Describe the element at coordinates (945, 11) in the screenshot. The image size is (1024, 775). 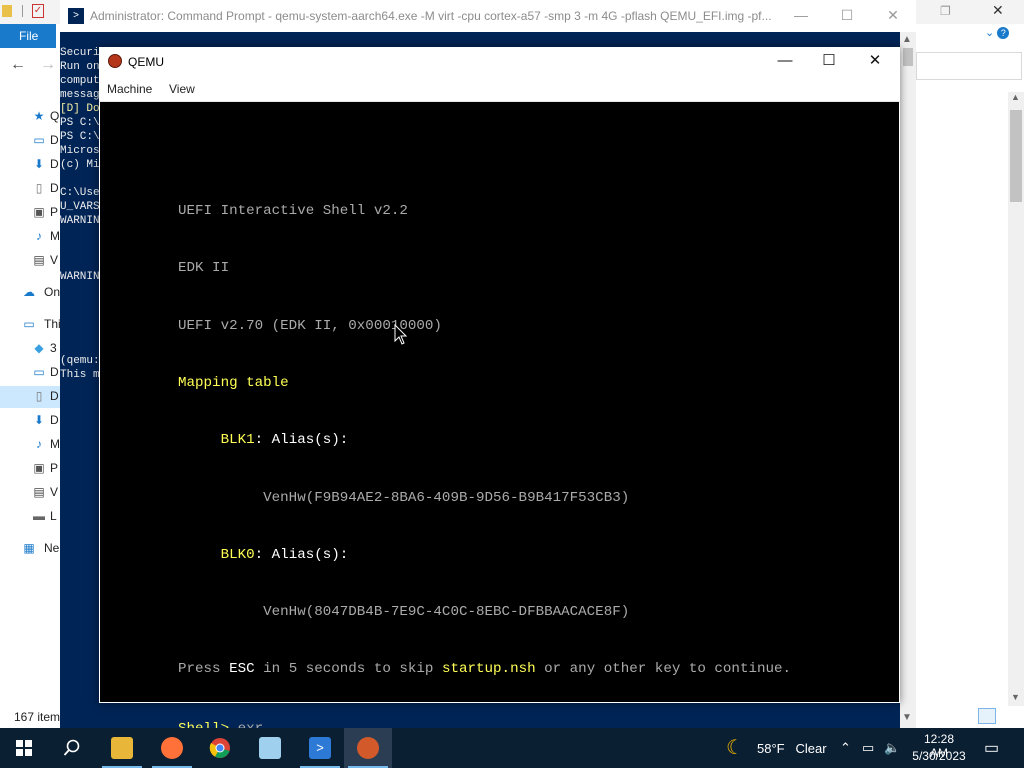
I see `restore-icon: ❐` at that location.